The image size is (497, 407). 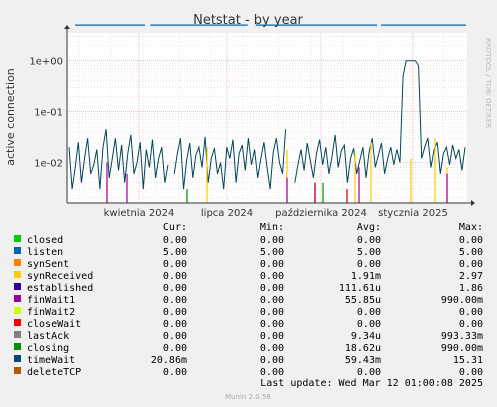 I want to click on legend-swatch-deleteTCP, so click(x=17, y=370).